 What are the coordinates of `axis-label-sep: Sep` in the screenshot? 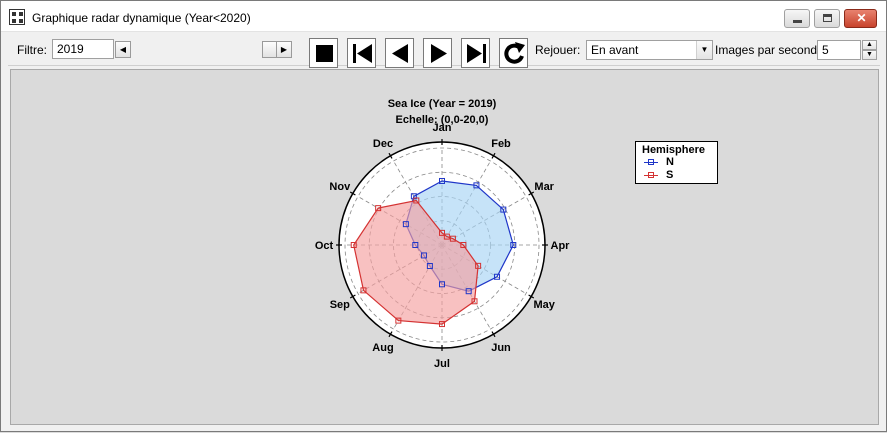 It's located at (340, 305).